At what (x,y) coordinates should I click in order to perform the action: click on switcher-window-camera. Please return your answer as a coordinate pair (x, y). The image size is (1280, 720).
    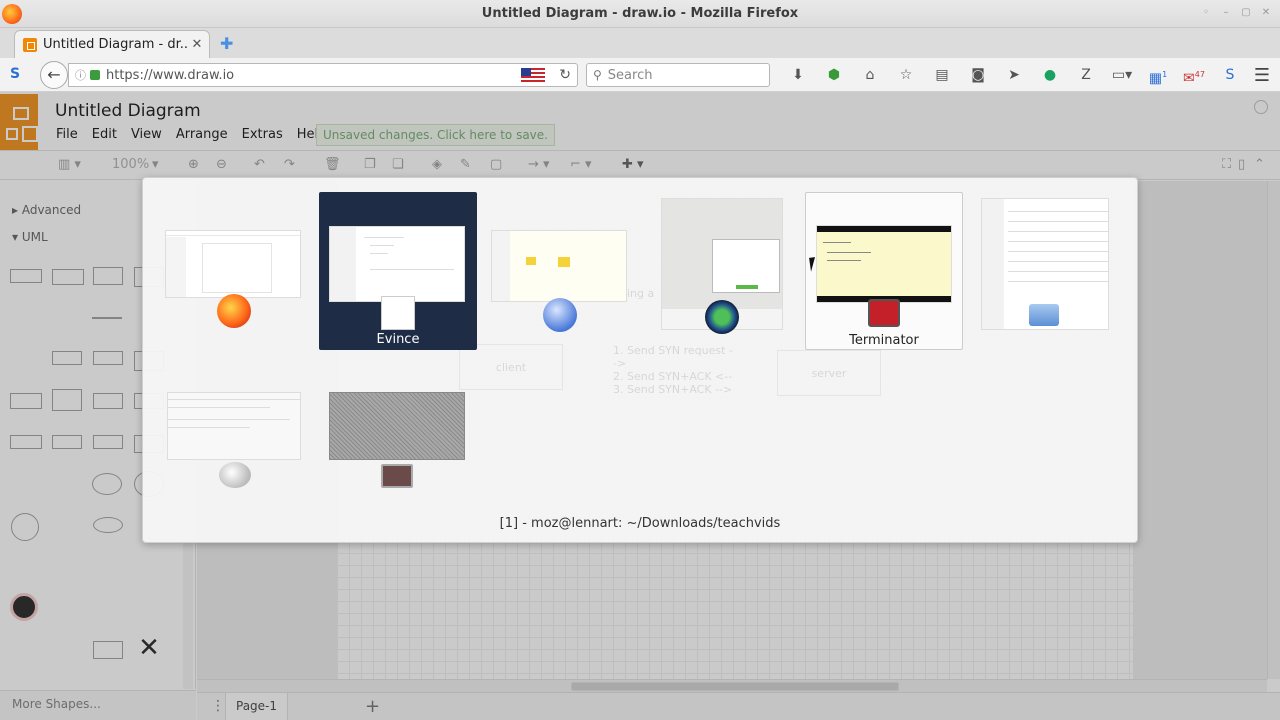
    Looking at the image, I should click on (721, 265).